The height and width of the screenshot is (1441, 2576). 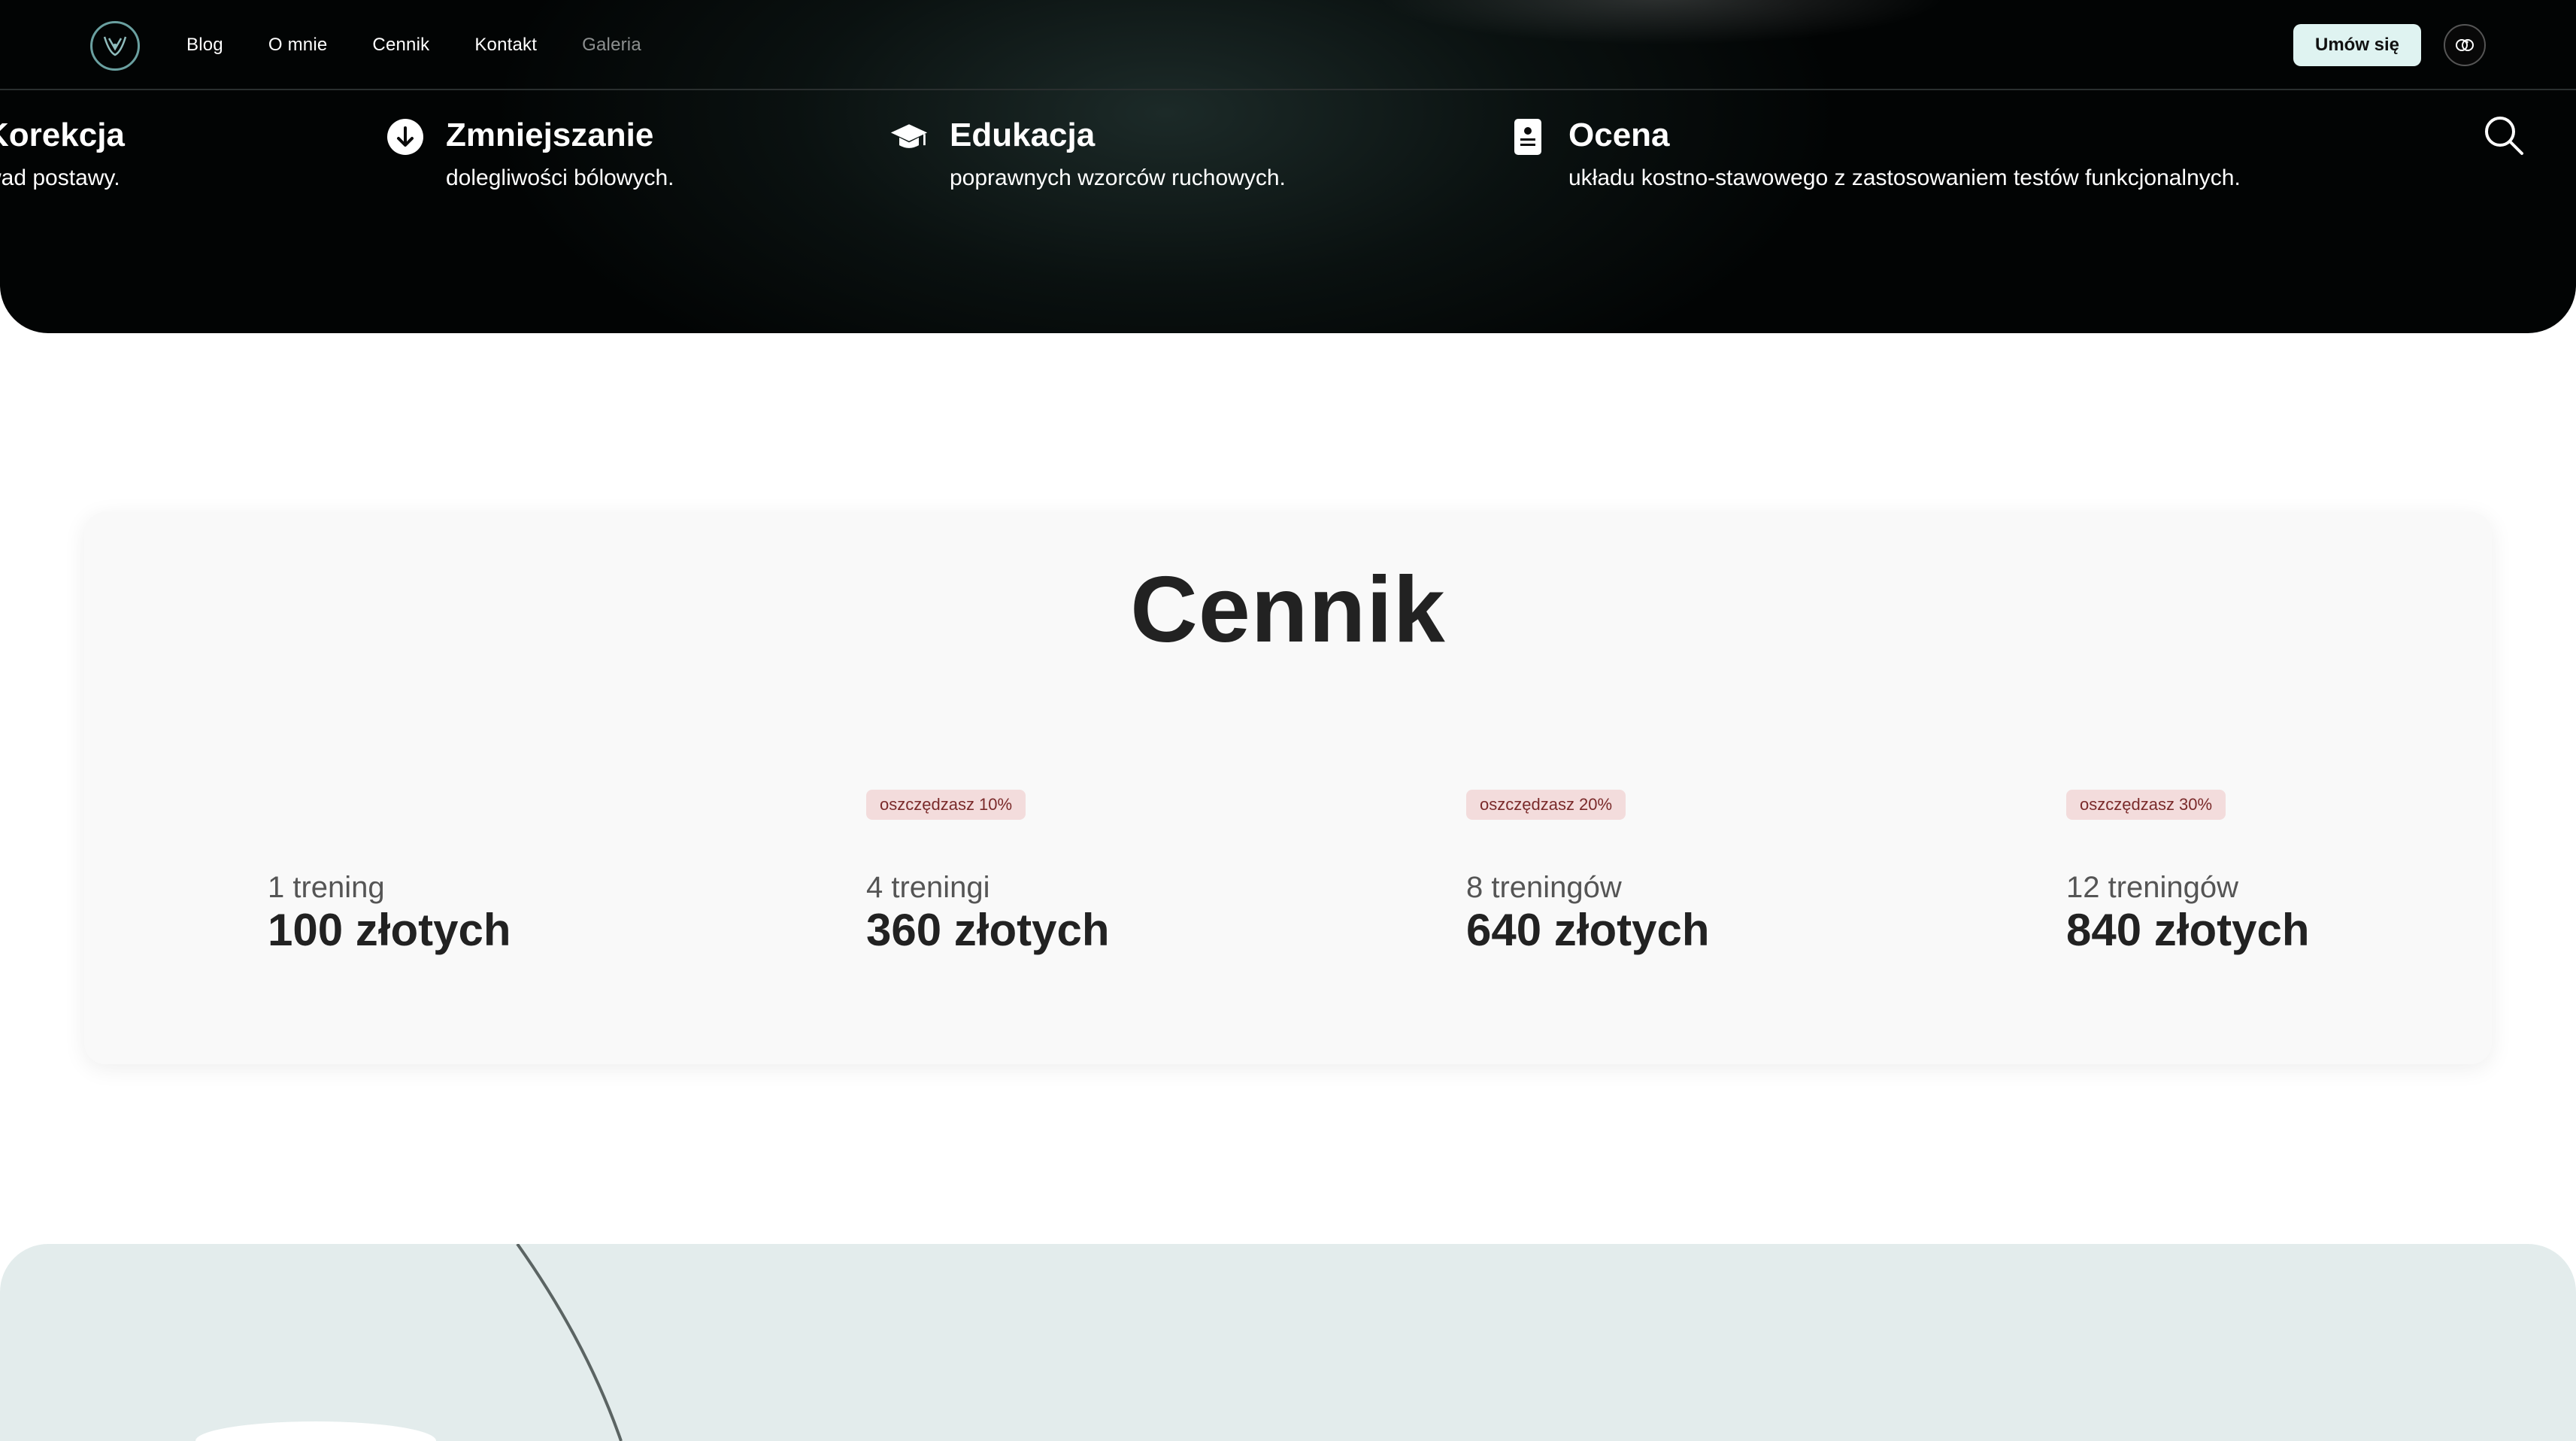 I want to click on feature-item-korekcja: Korekcja wad postawy., so click(x=62, y=152).